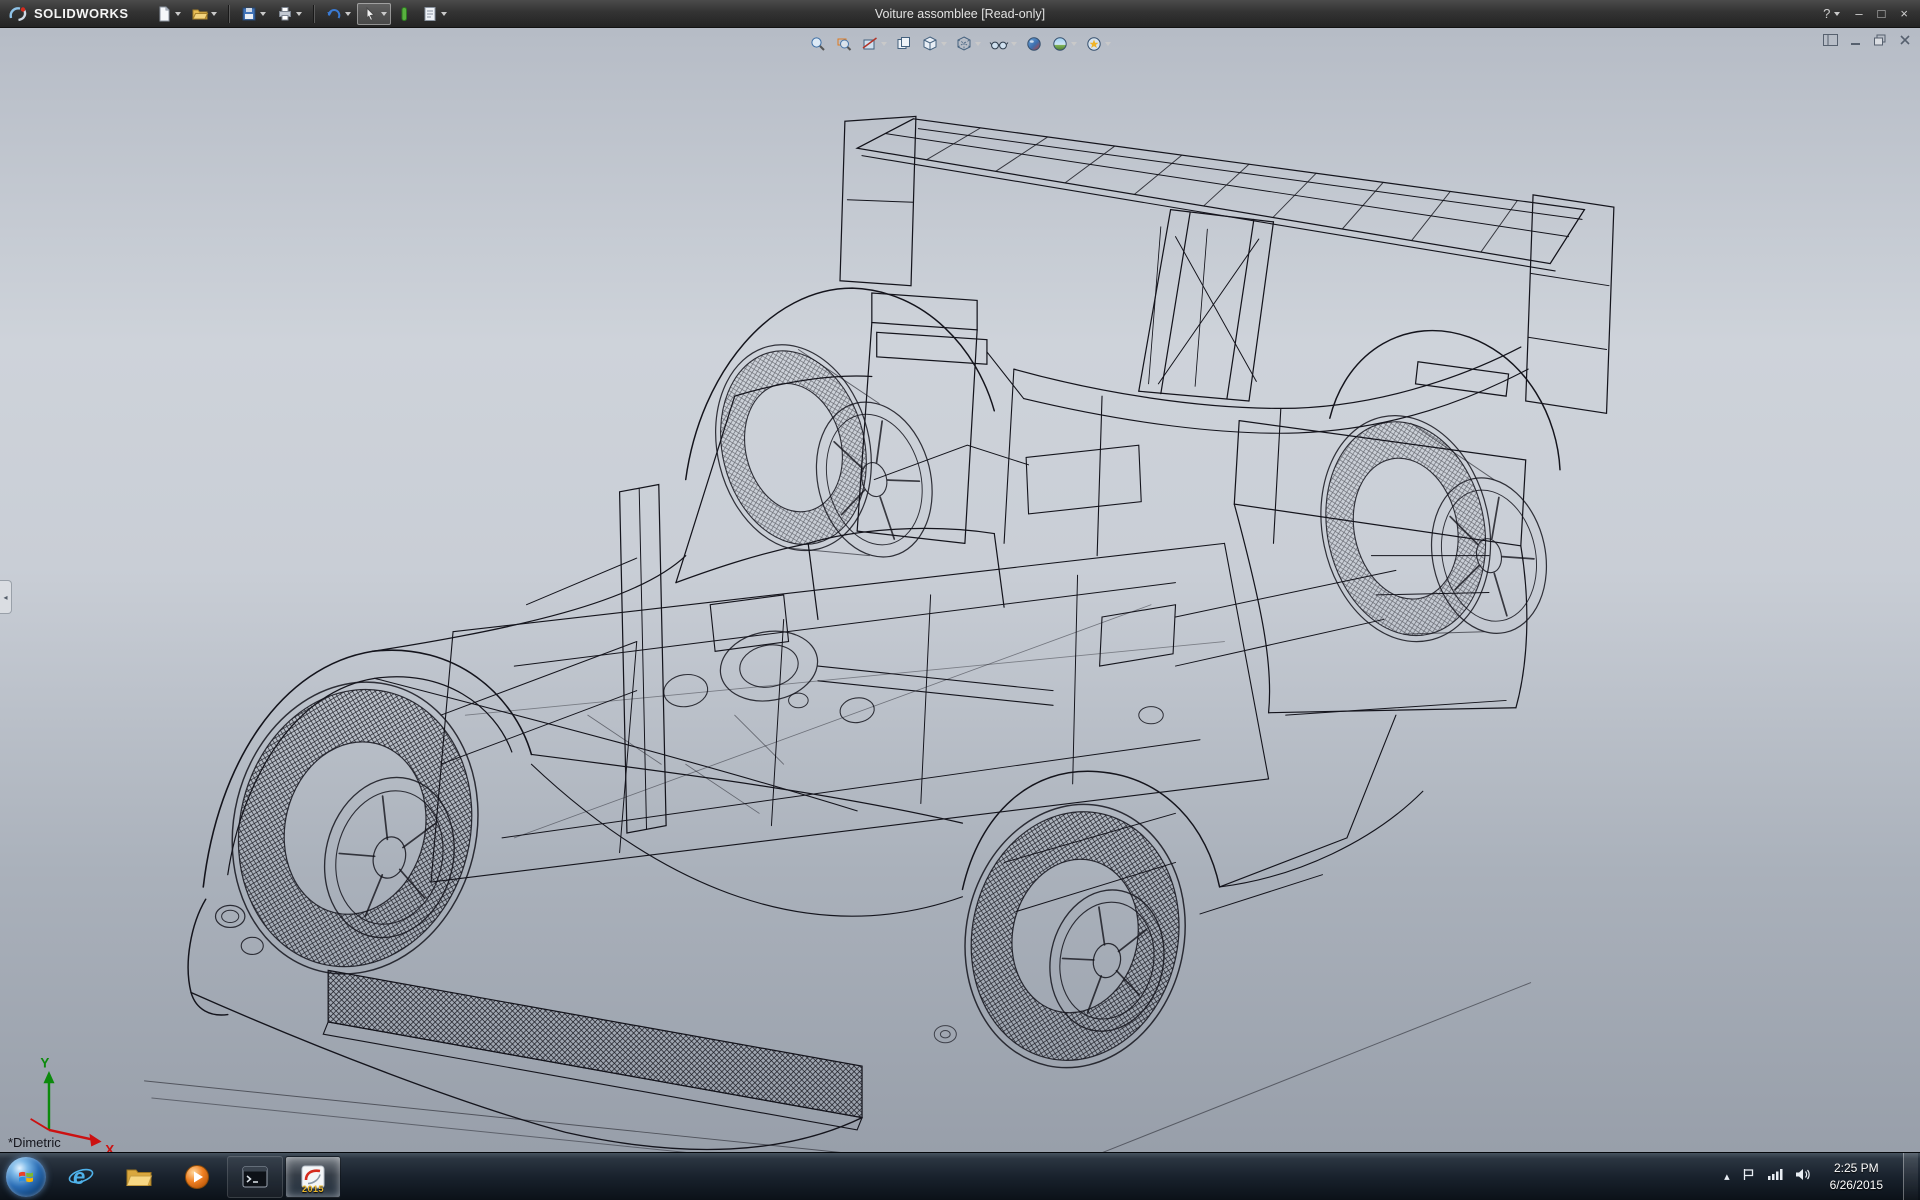 This screenshot has height=1200, width=1920. I want to click on print-button, so click(289, 14).